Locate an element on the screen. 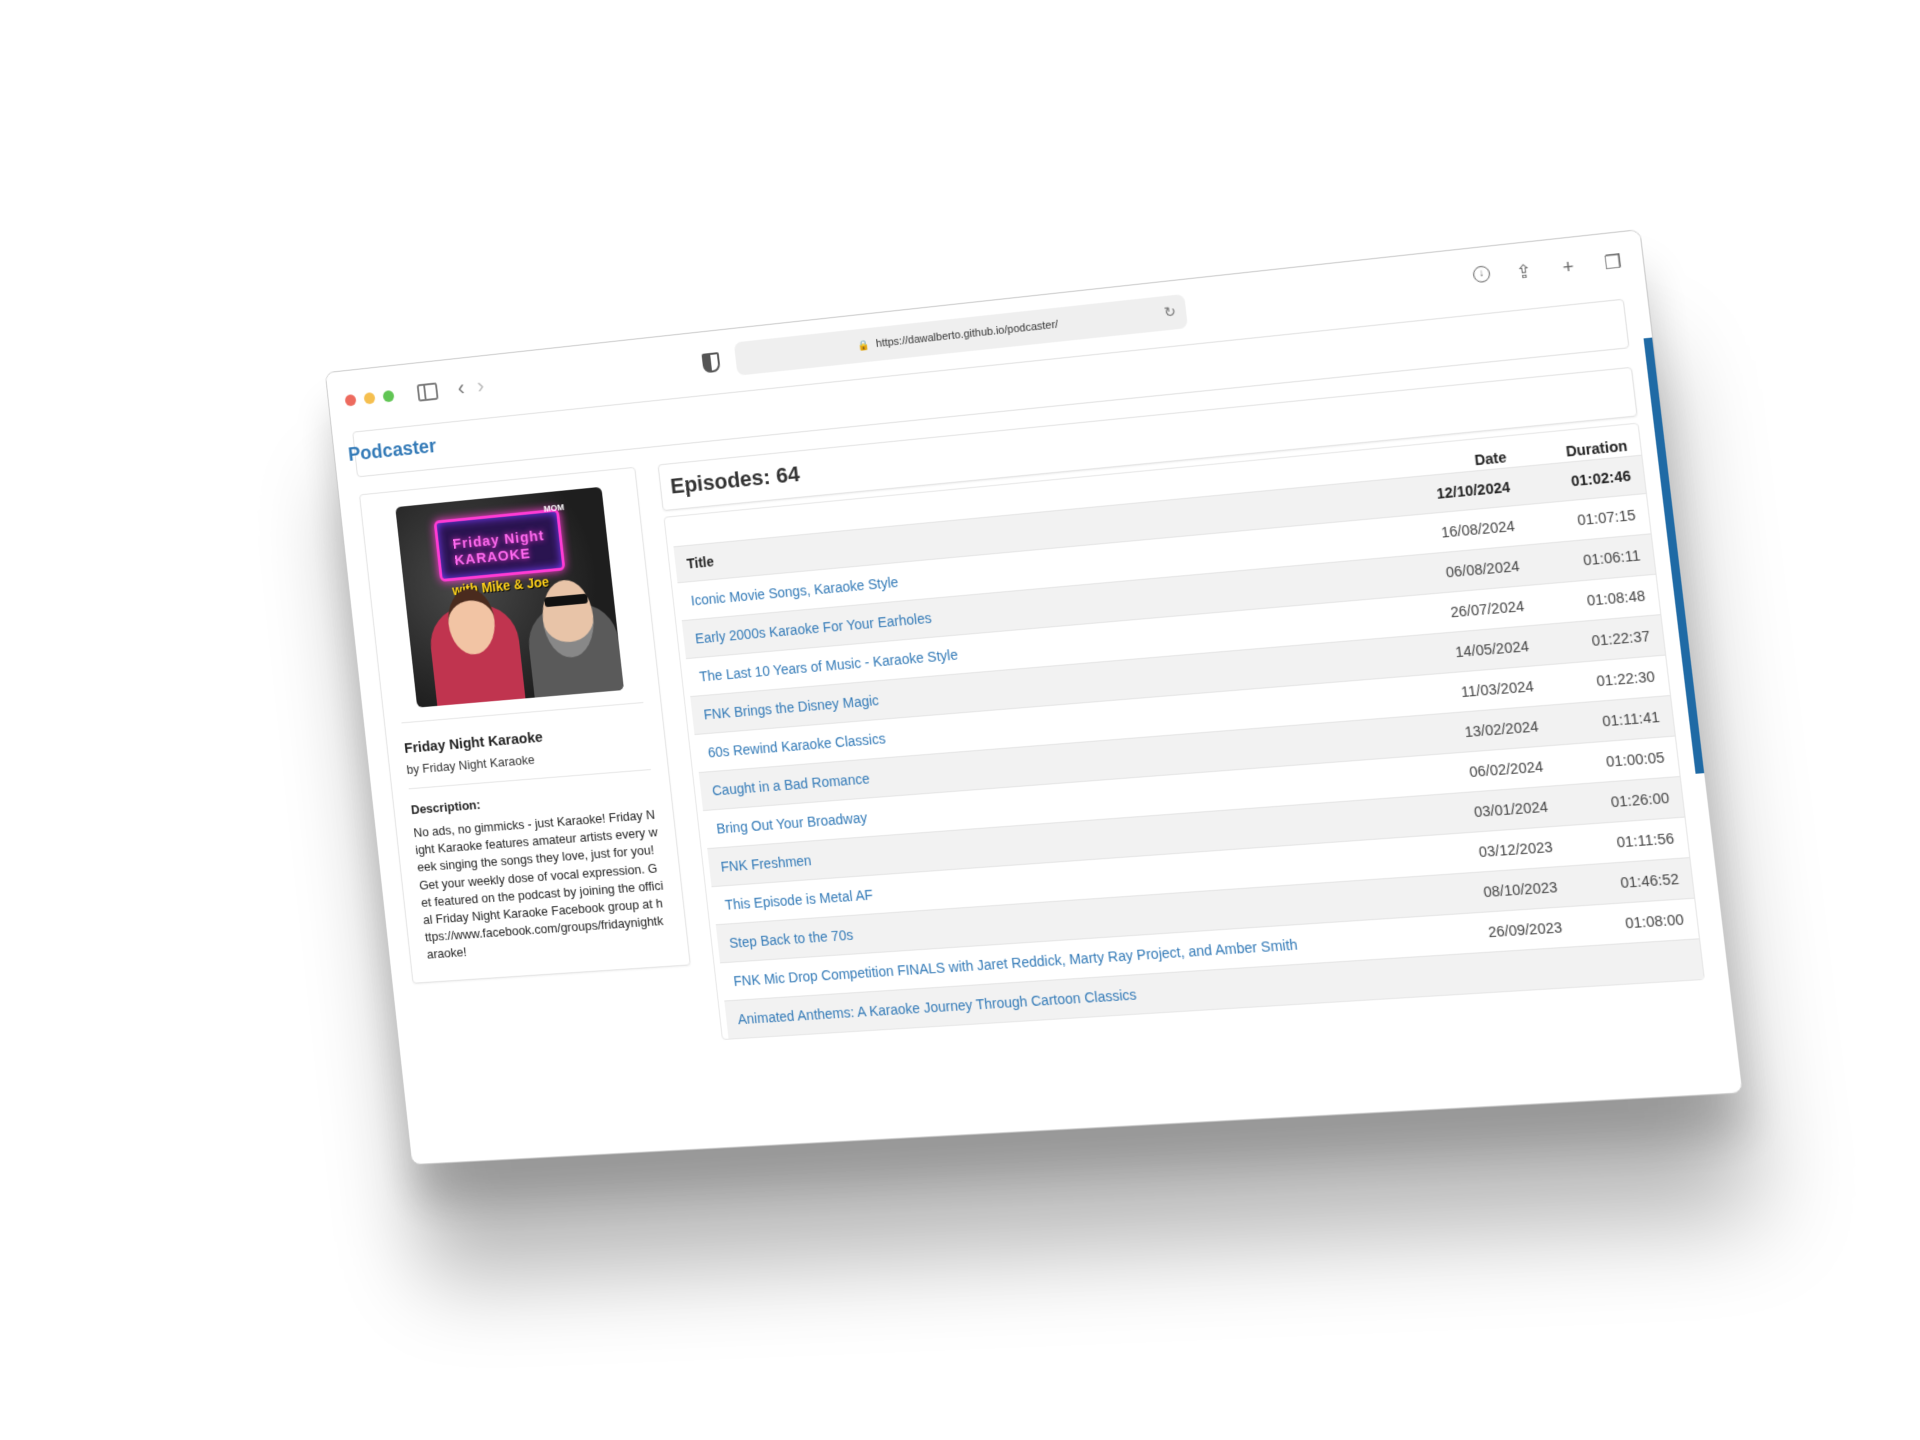 The height and width of the screenshot is (1440, 1920). plus-icon: + is located at coordinates (1568, 268).